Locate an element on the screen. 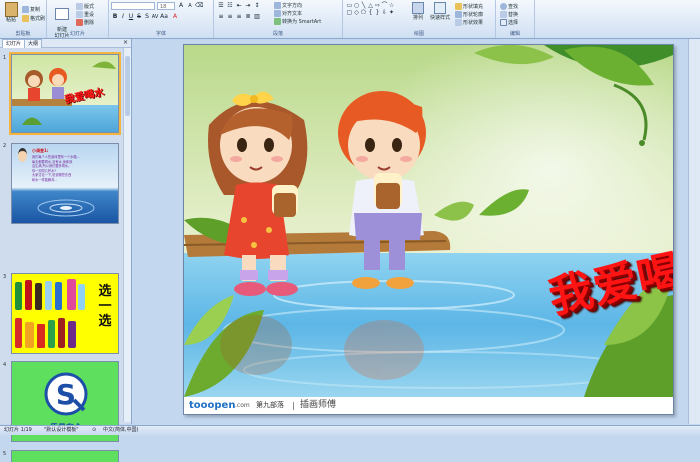 This screenshot has width=700, height=462. shape-outline-label: 形状轮廓 is located at coordinates (473, 15).